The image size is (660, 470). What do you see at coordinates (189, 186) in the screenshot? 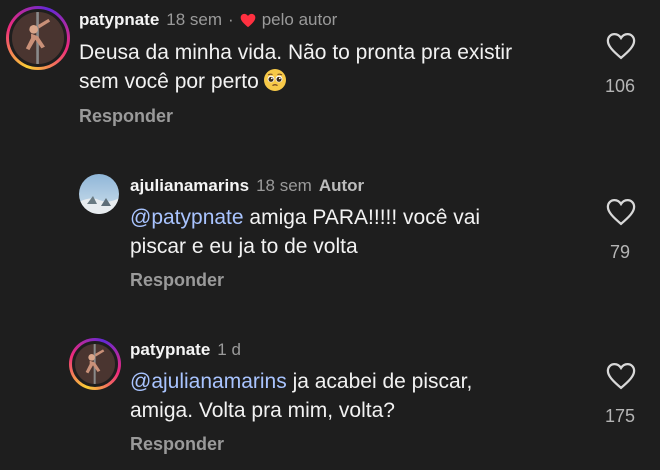
I see `username: ajulianamarins` at bounding box center [189, 186].